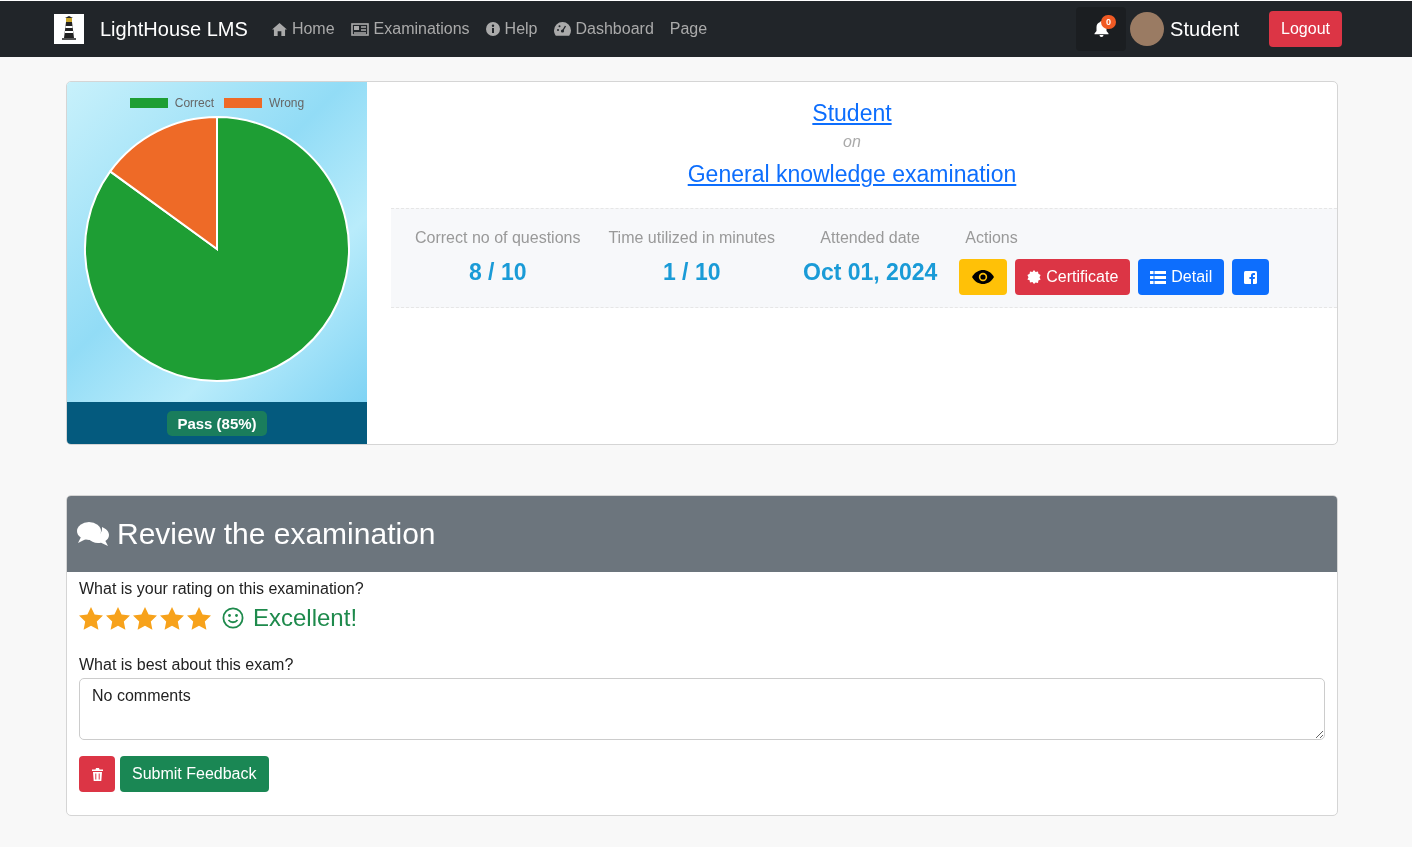 This screenshot has width=1412, height=847. What do you see at coordinates (233, 618) in the screenshot?
I see `smiley-icon` at bounding box center [233, 618].